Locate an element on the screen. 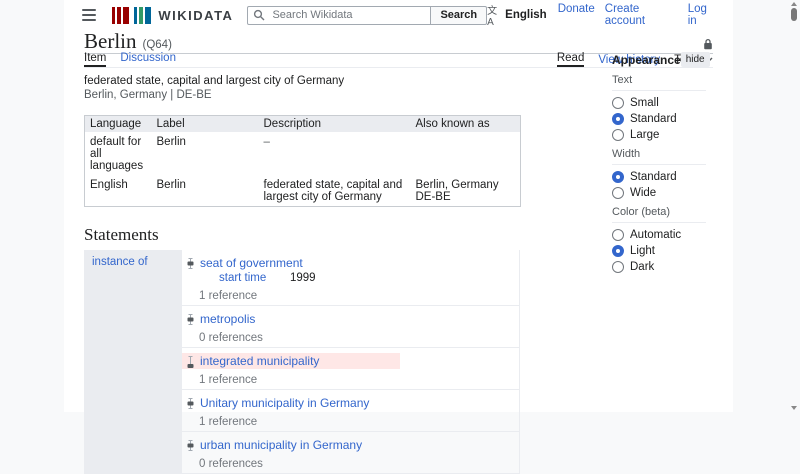  language-selector: 文A English is located at coordinates (517, 15).